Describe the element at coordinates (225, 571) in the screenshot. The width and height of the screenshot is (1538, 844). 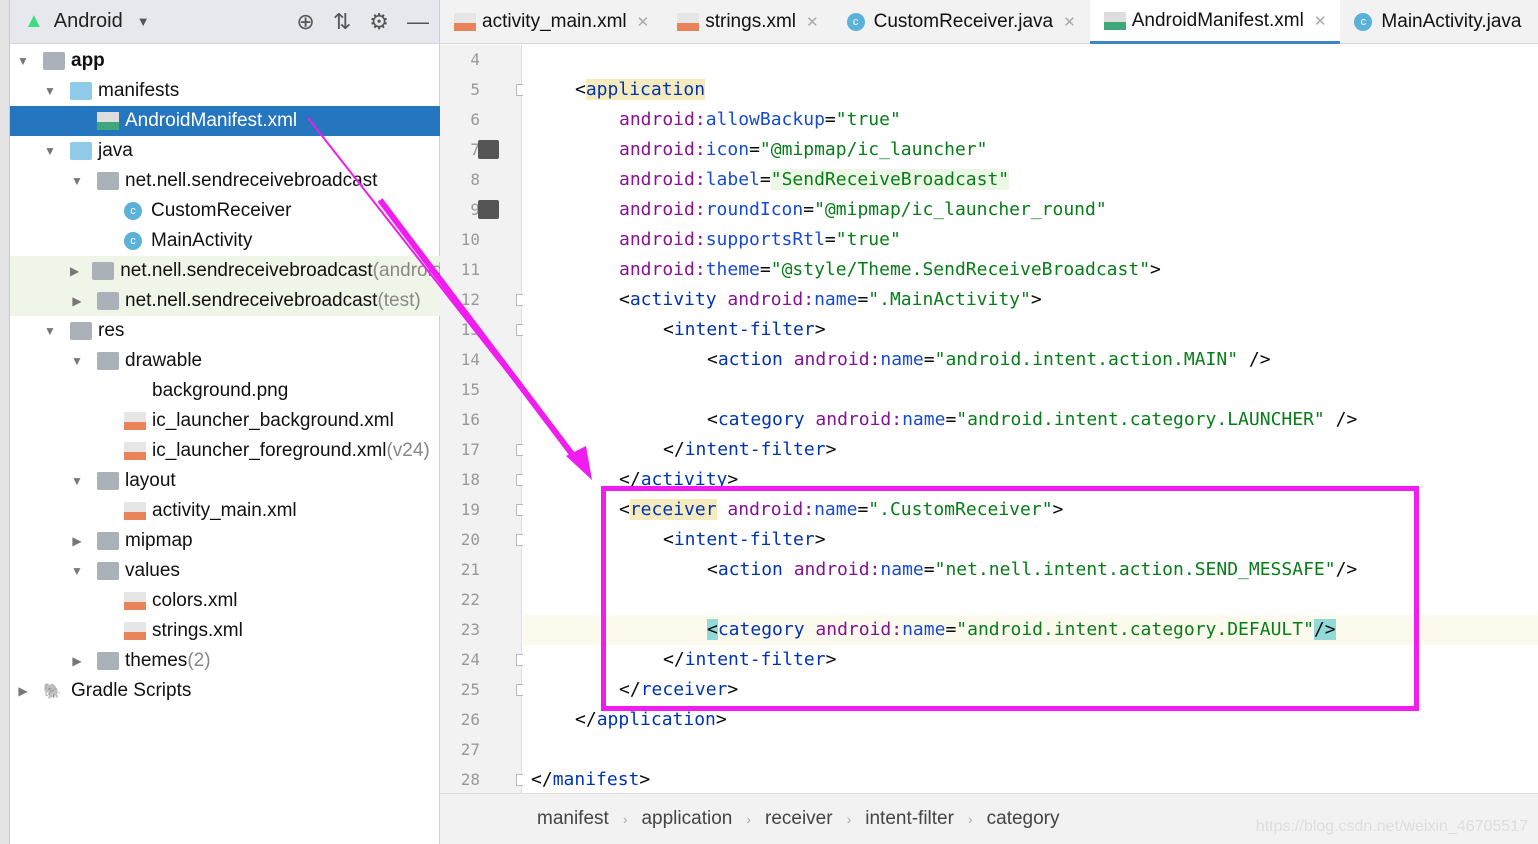
I see `tree-item: ▼ values` at that location.